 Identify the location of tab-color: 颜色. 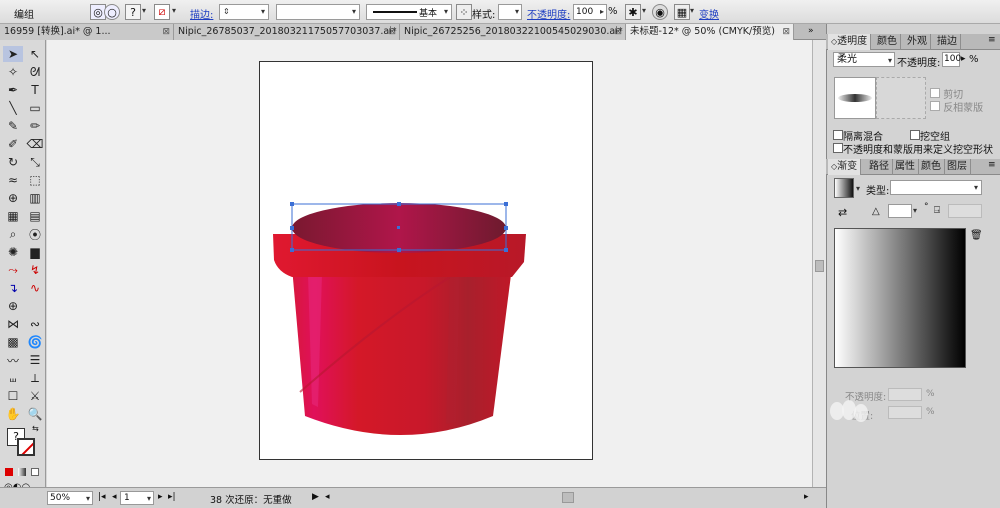
(887, 42).